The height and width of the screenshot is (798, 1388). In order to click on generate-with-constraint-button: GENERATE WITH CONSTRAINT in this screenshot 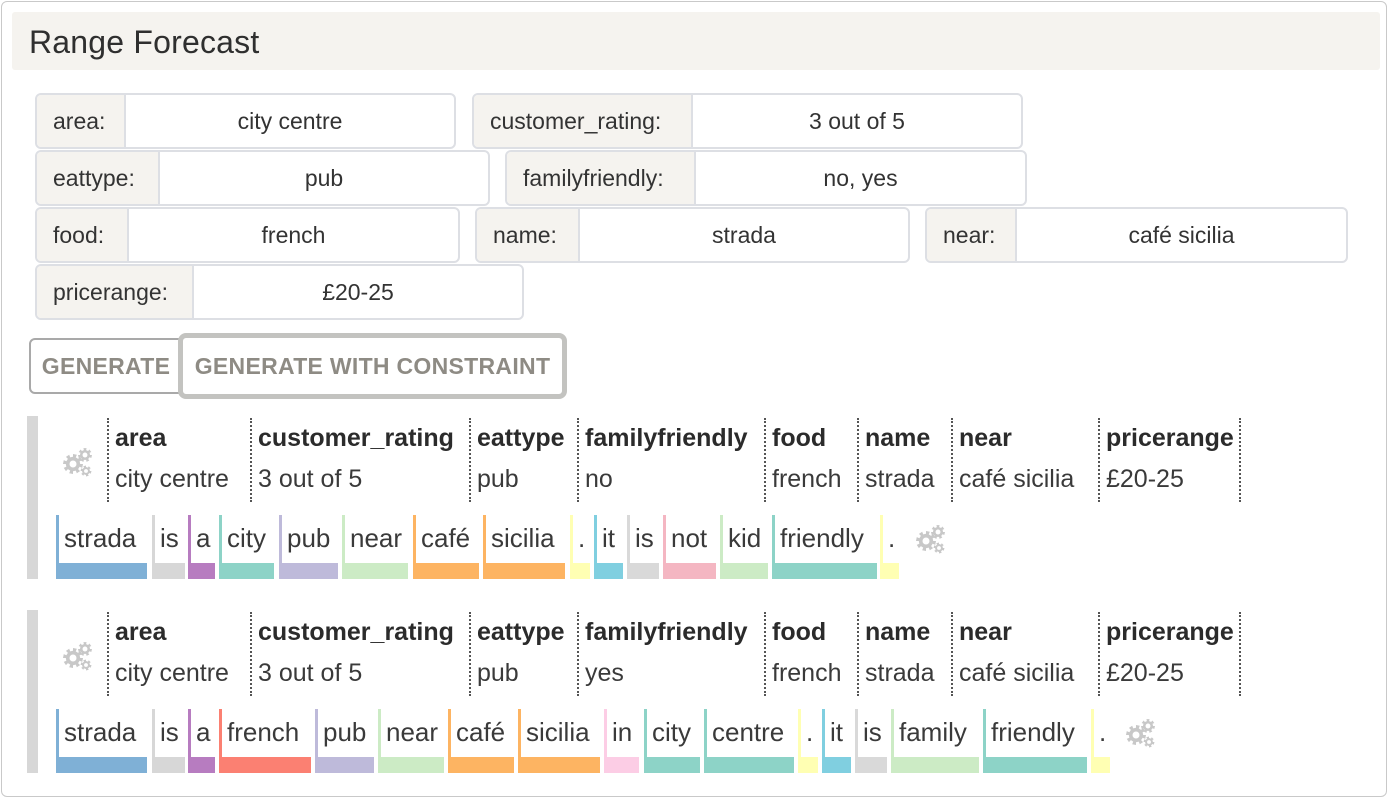, I will do `click(372, 366)`.